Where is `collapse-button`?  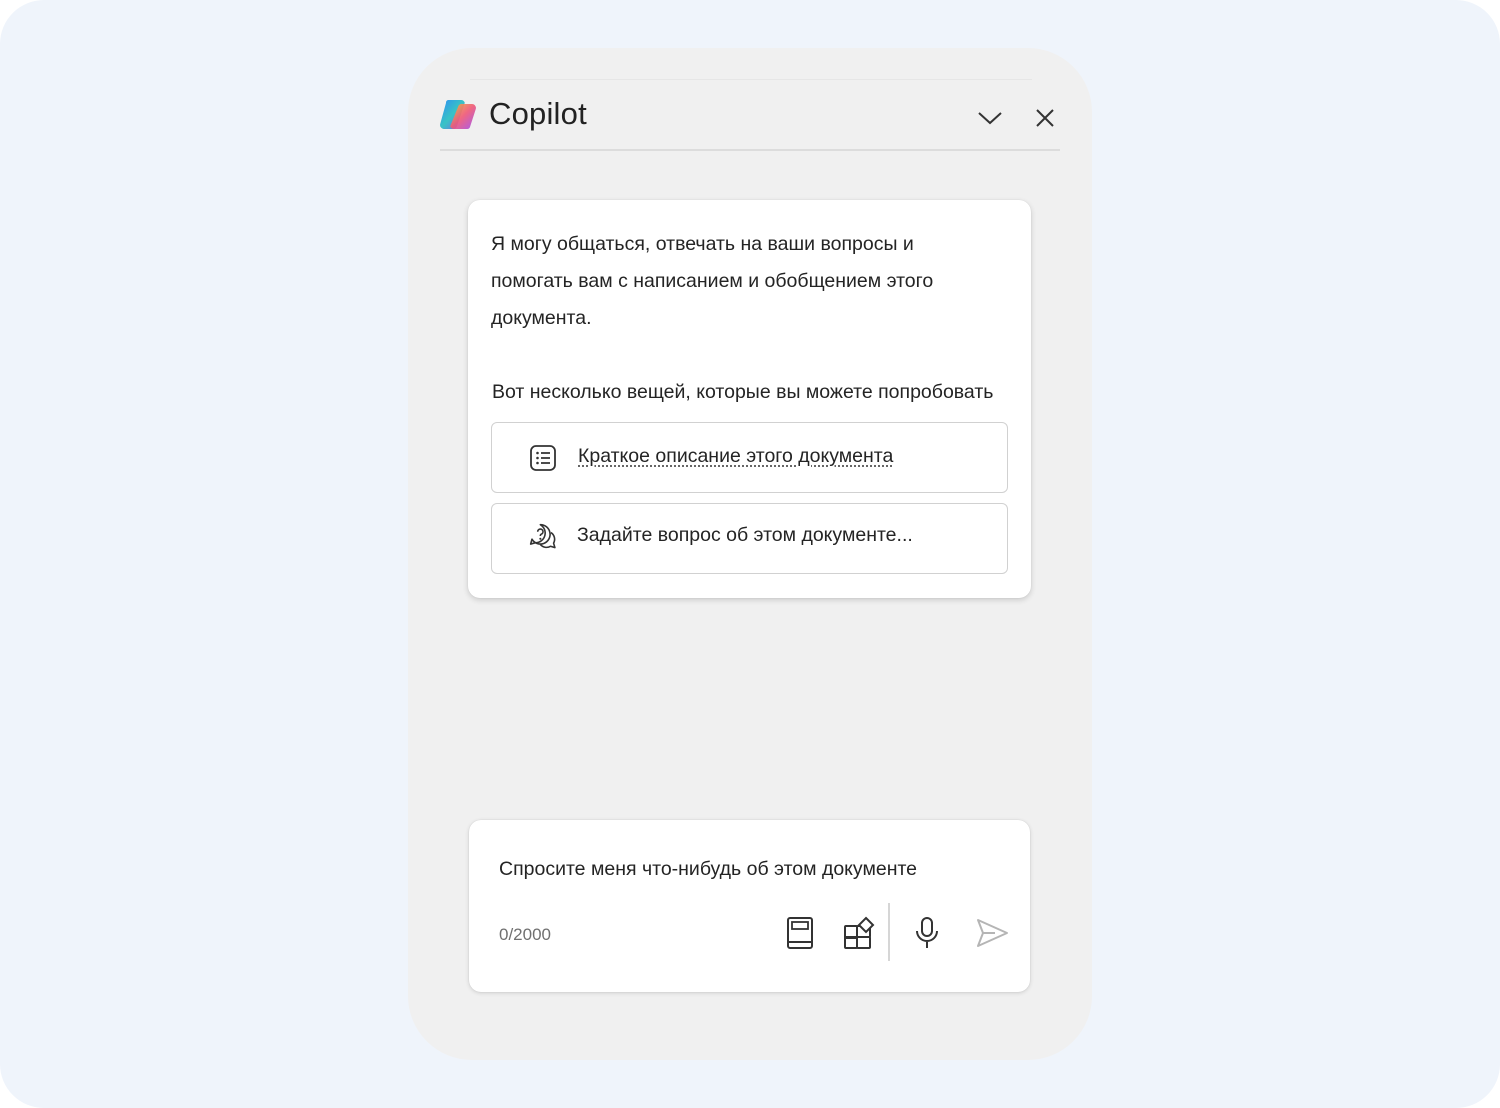
collapse-button is located at coordinates (990, 118).